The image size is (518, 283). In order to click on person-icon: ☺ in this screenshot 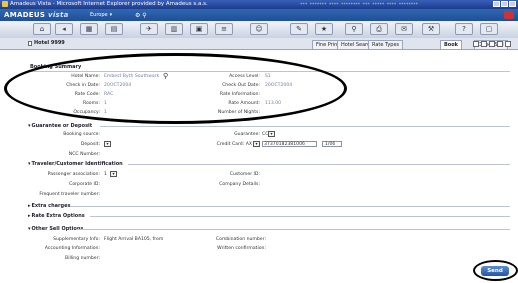, I will do `click(259, 29)`.